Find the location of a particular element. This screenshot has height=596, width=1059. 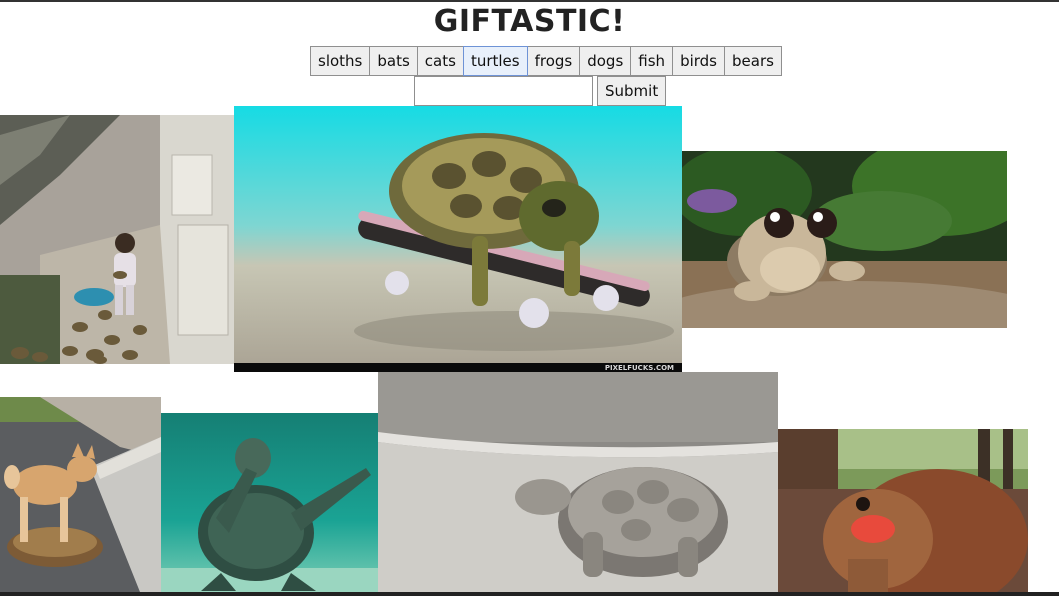

gif-child-with-tortoises is located at coordinates (117, 239).